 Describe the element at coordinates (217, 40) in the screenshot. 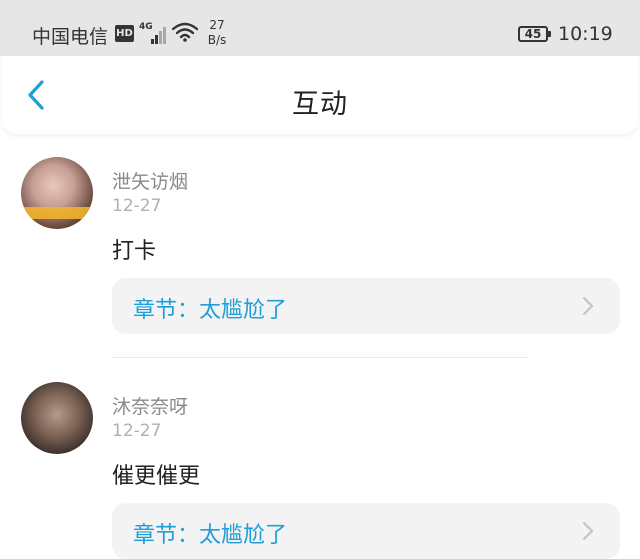

I see `network-speed-unit: B/s` at that location.